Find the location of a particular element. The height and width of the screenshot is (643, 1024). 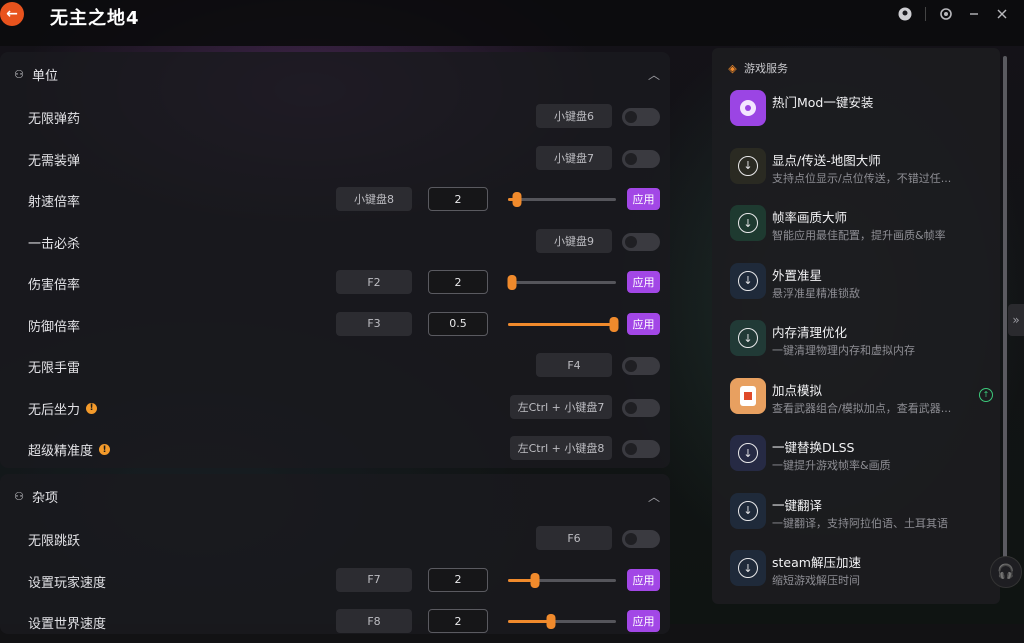

support-button: 🎧 is located at coordinates (1006, 572).